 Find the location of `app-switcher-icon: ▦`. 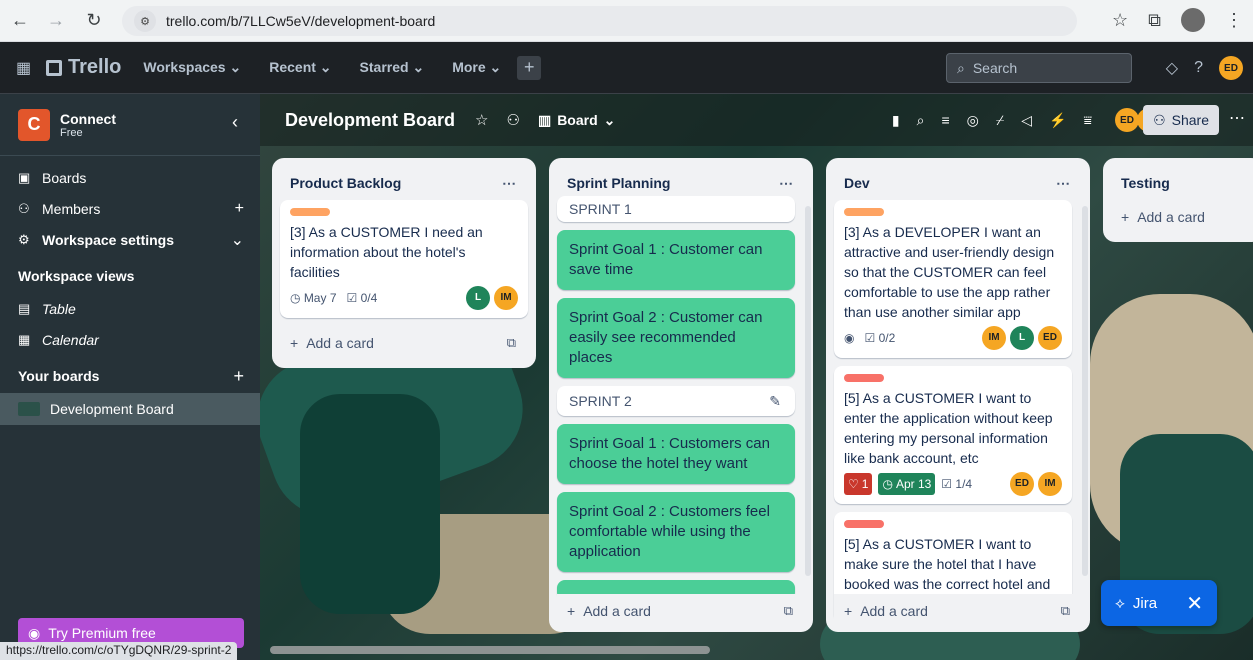

app-switcher-icon: ▦ is located at coordinates (31, 68).